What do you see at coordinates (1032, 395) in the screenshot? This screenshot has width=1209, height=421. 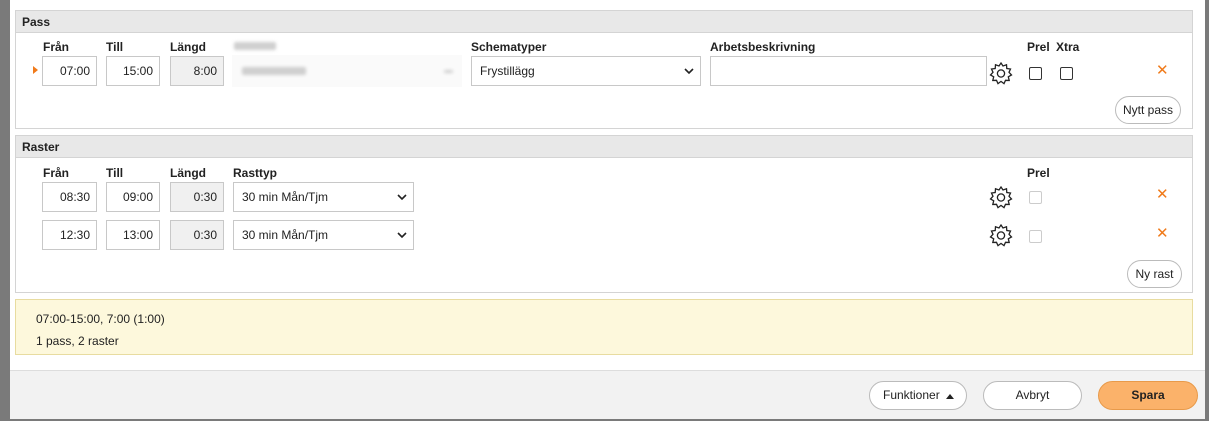 I see `cancel-button: Avbryt` at bounding box center [1032, 395].